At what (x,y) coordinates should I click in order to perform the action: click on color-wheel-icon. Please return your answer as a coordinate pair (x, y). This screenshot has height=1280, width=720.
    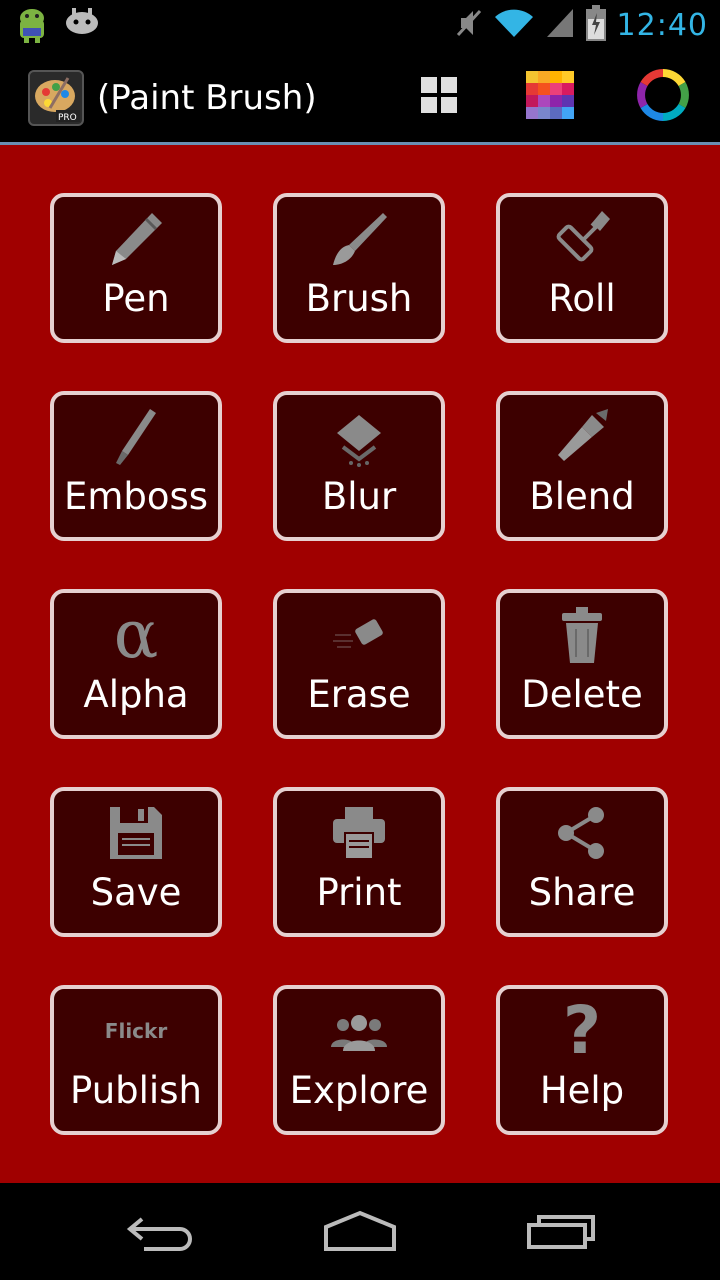
    Looking at the image, I should click on (663, 97).